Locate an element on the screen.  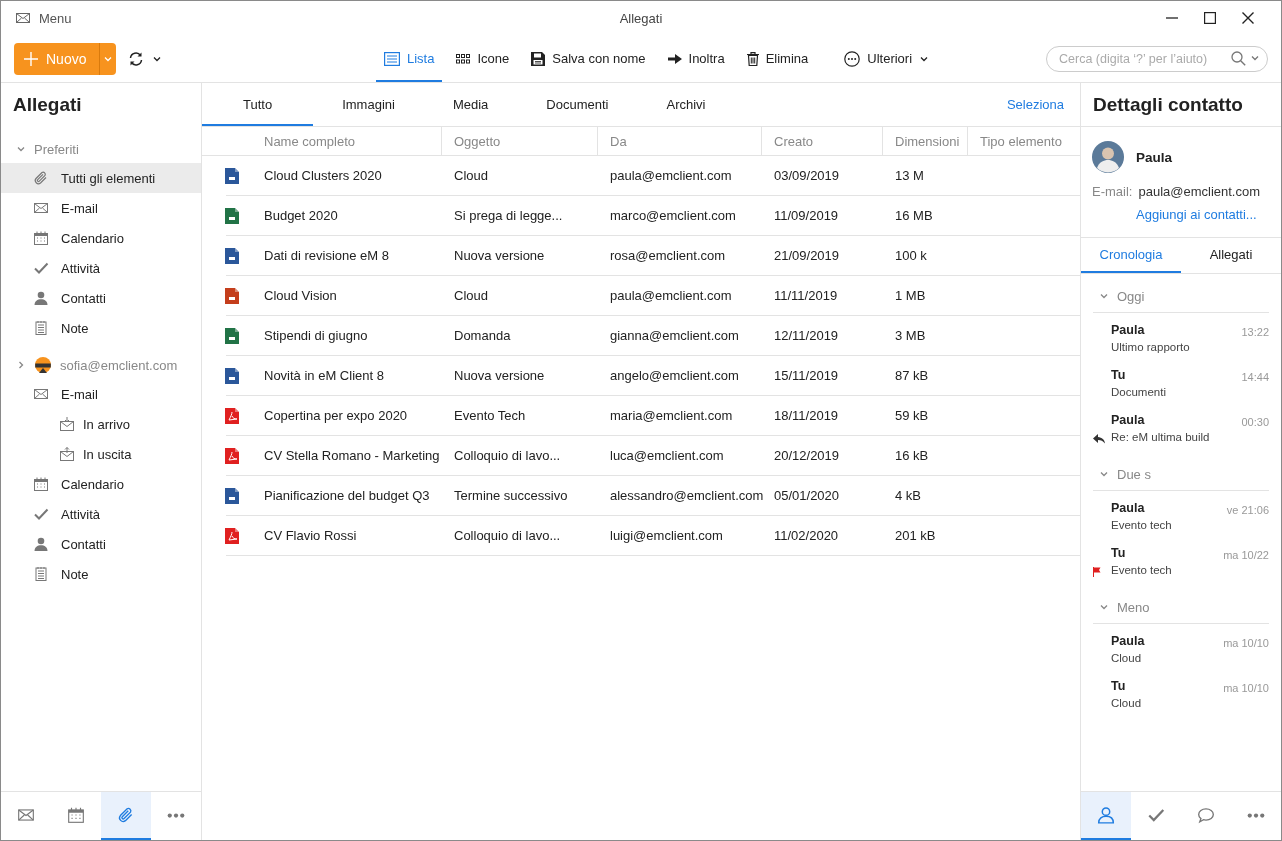
table-cell: 16 MB is located at coordinates (914, 215).